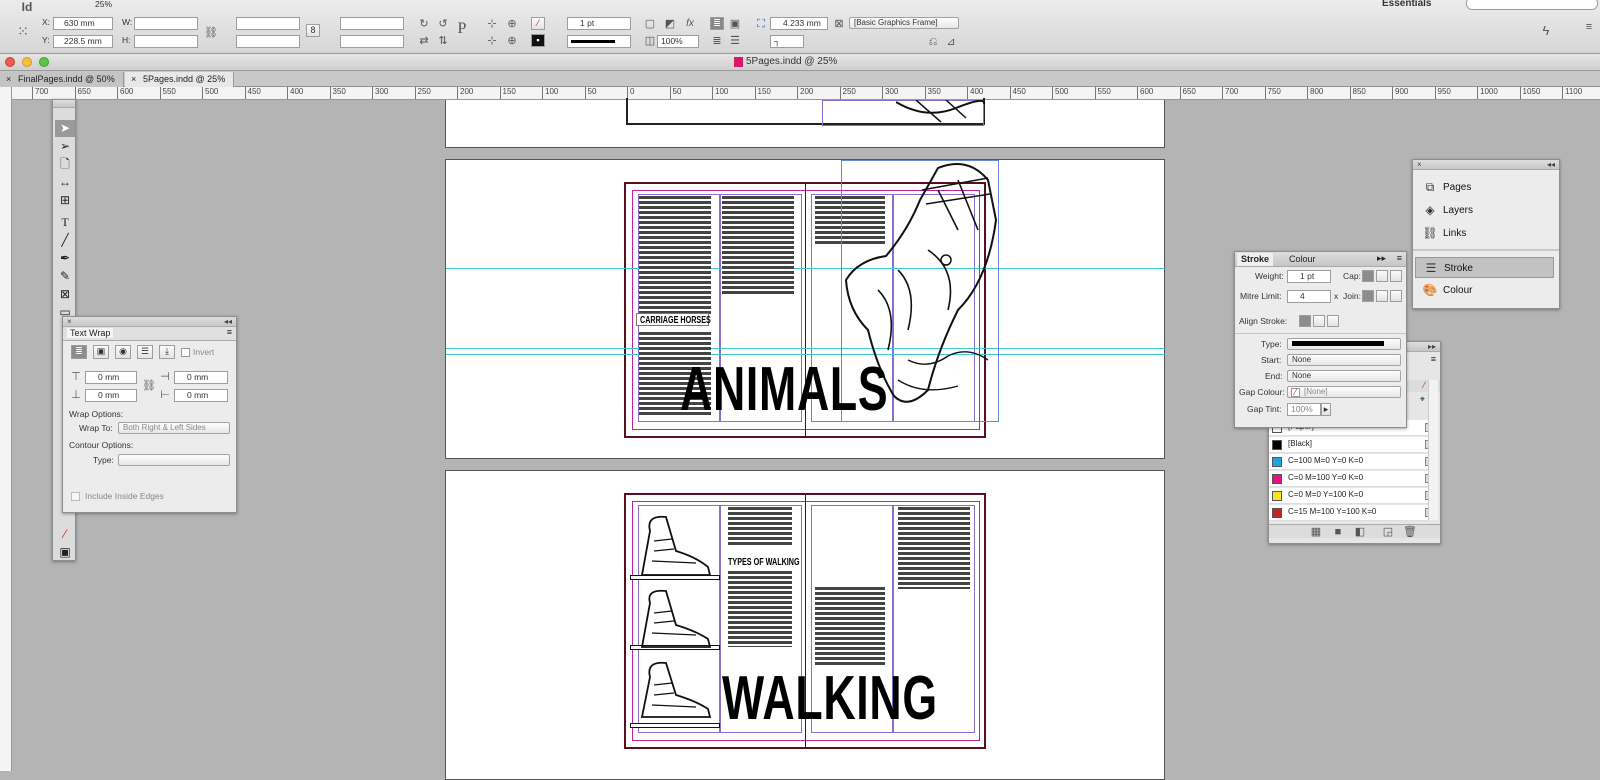 This screenshot has width=1600, height=780. What do you see at coordinates (1396, 296) in the screenshot?
I see `bevel-join-button` at bounding box center [1396, 296].